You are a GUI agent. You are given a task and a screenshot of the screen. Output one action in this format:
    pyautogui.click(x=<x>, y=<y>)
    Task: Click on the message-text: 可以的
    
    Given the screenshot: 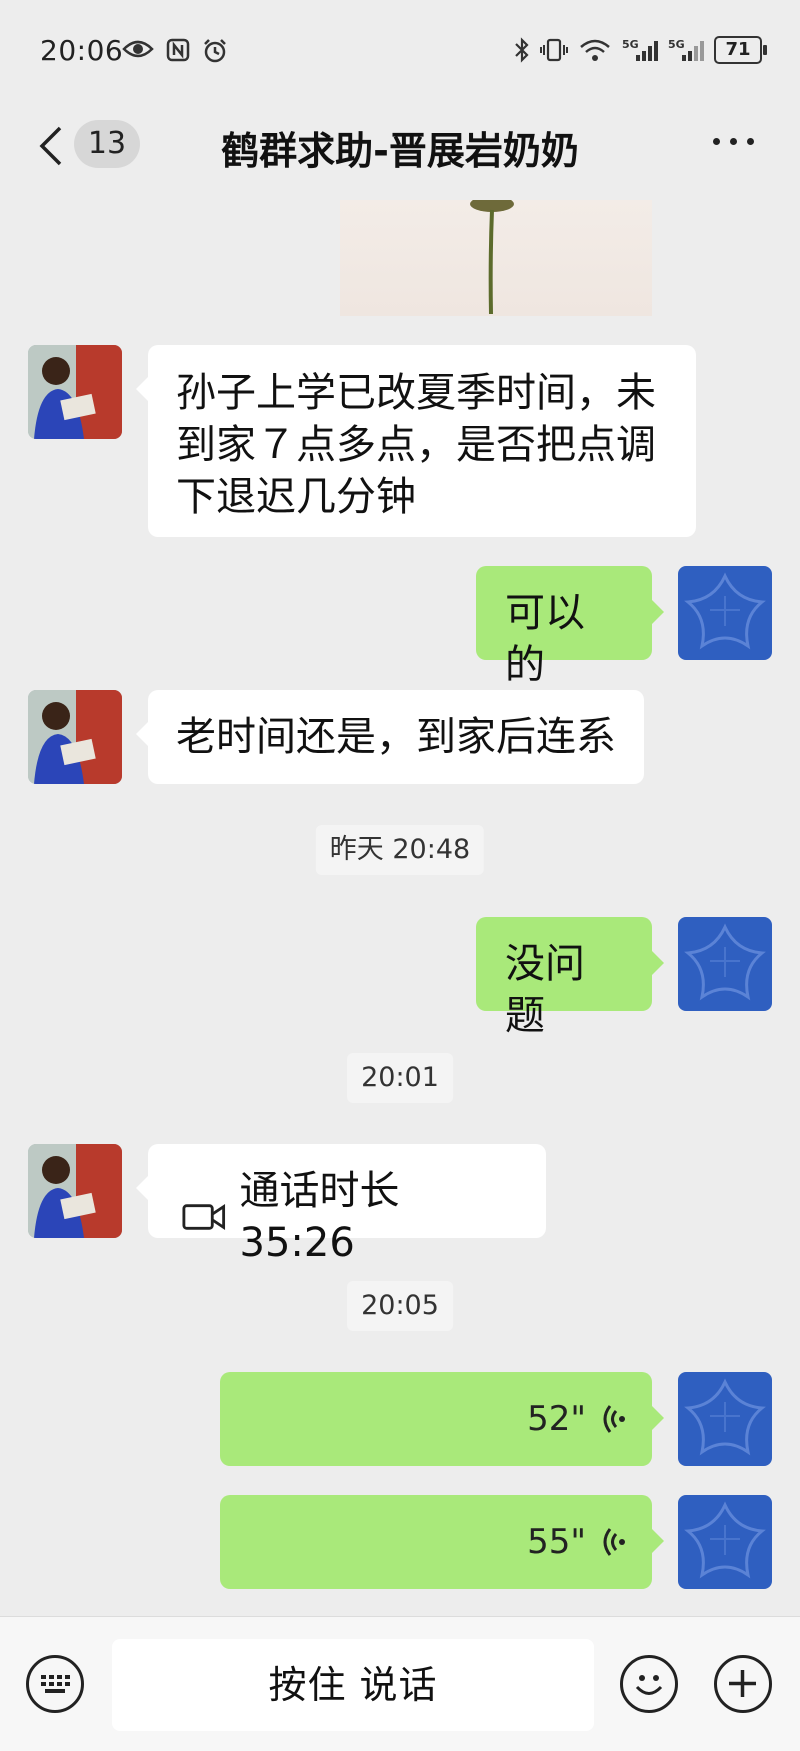 What is the action you would take?
    pyautogui.click(x=545, y=639)
    